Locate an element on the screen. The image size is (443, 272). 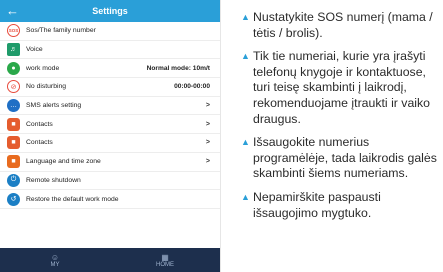
settings-item-sos-family-number: SOS Sos/The family number is located at coordinates (110, 31).